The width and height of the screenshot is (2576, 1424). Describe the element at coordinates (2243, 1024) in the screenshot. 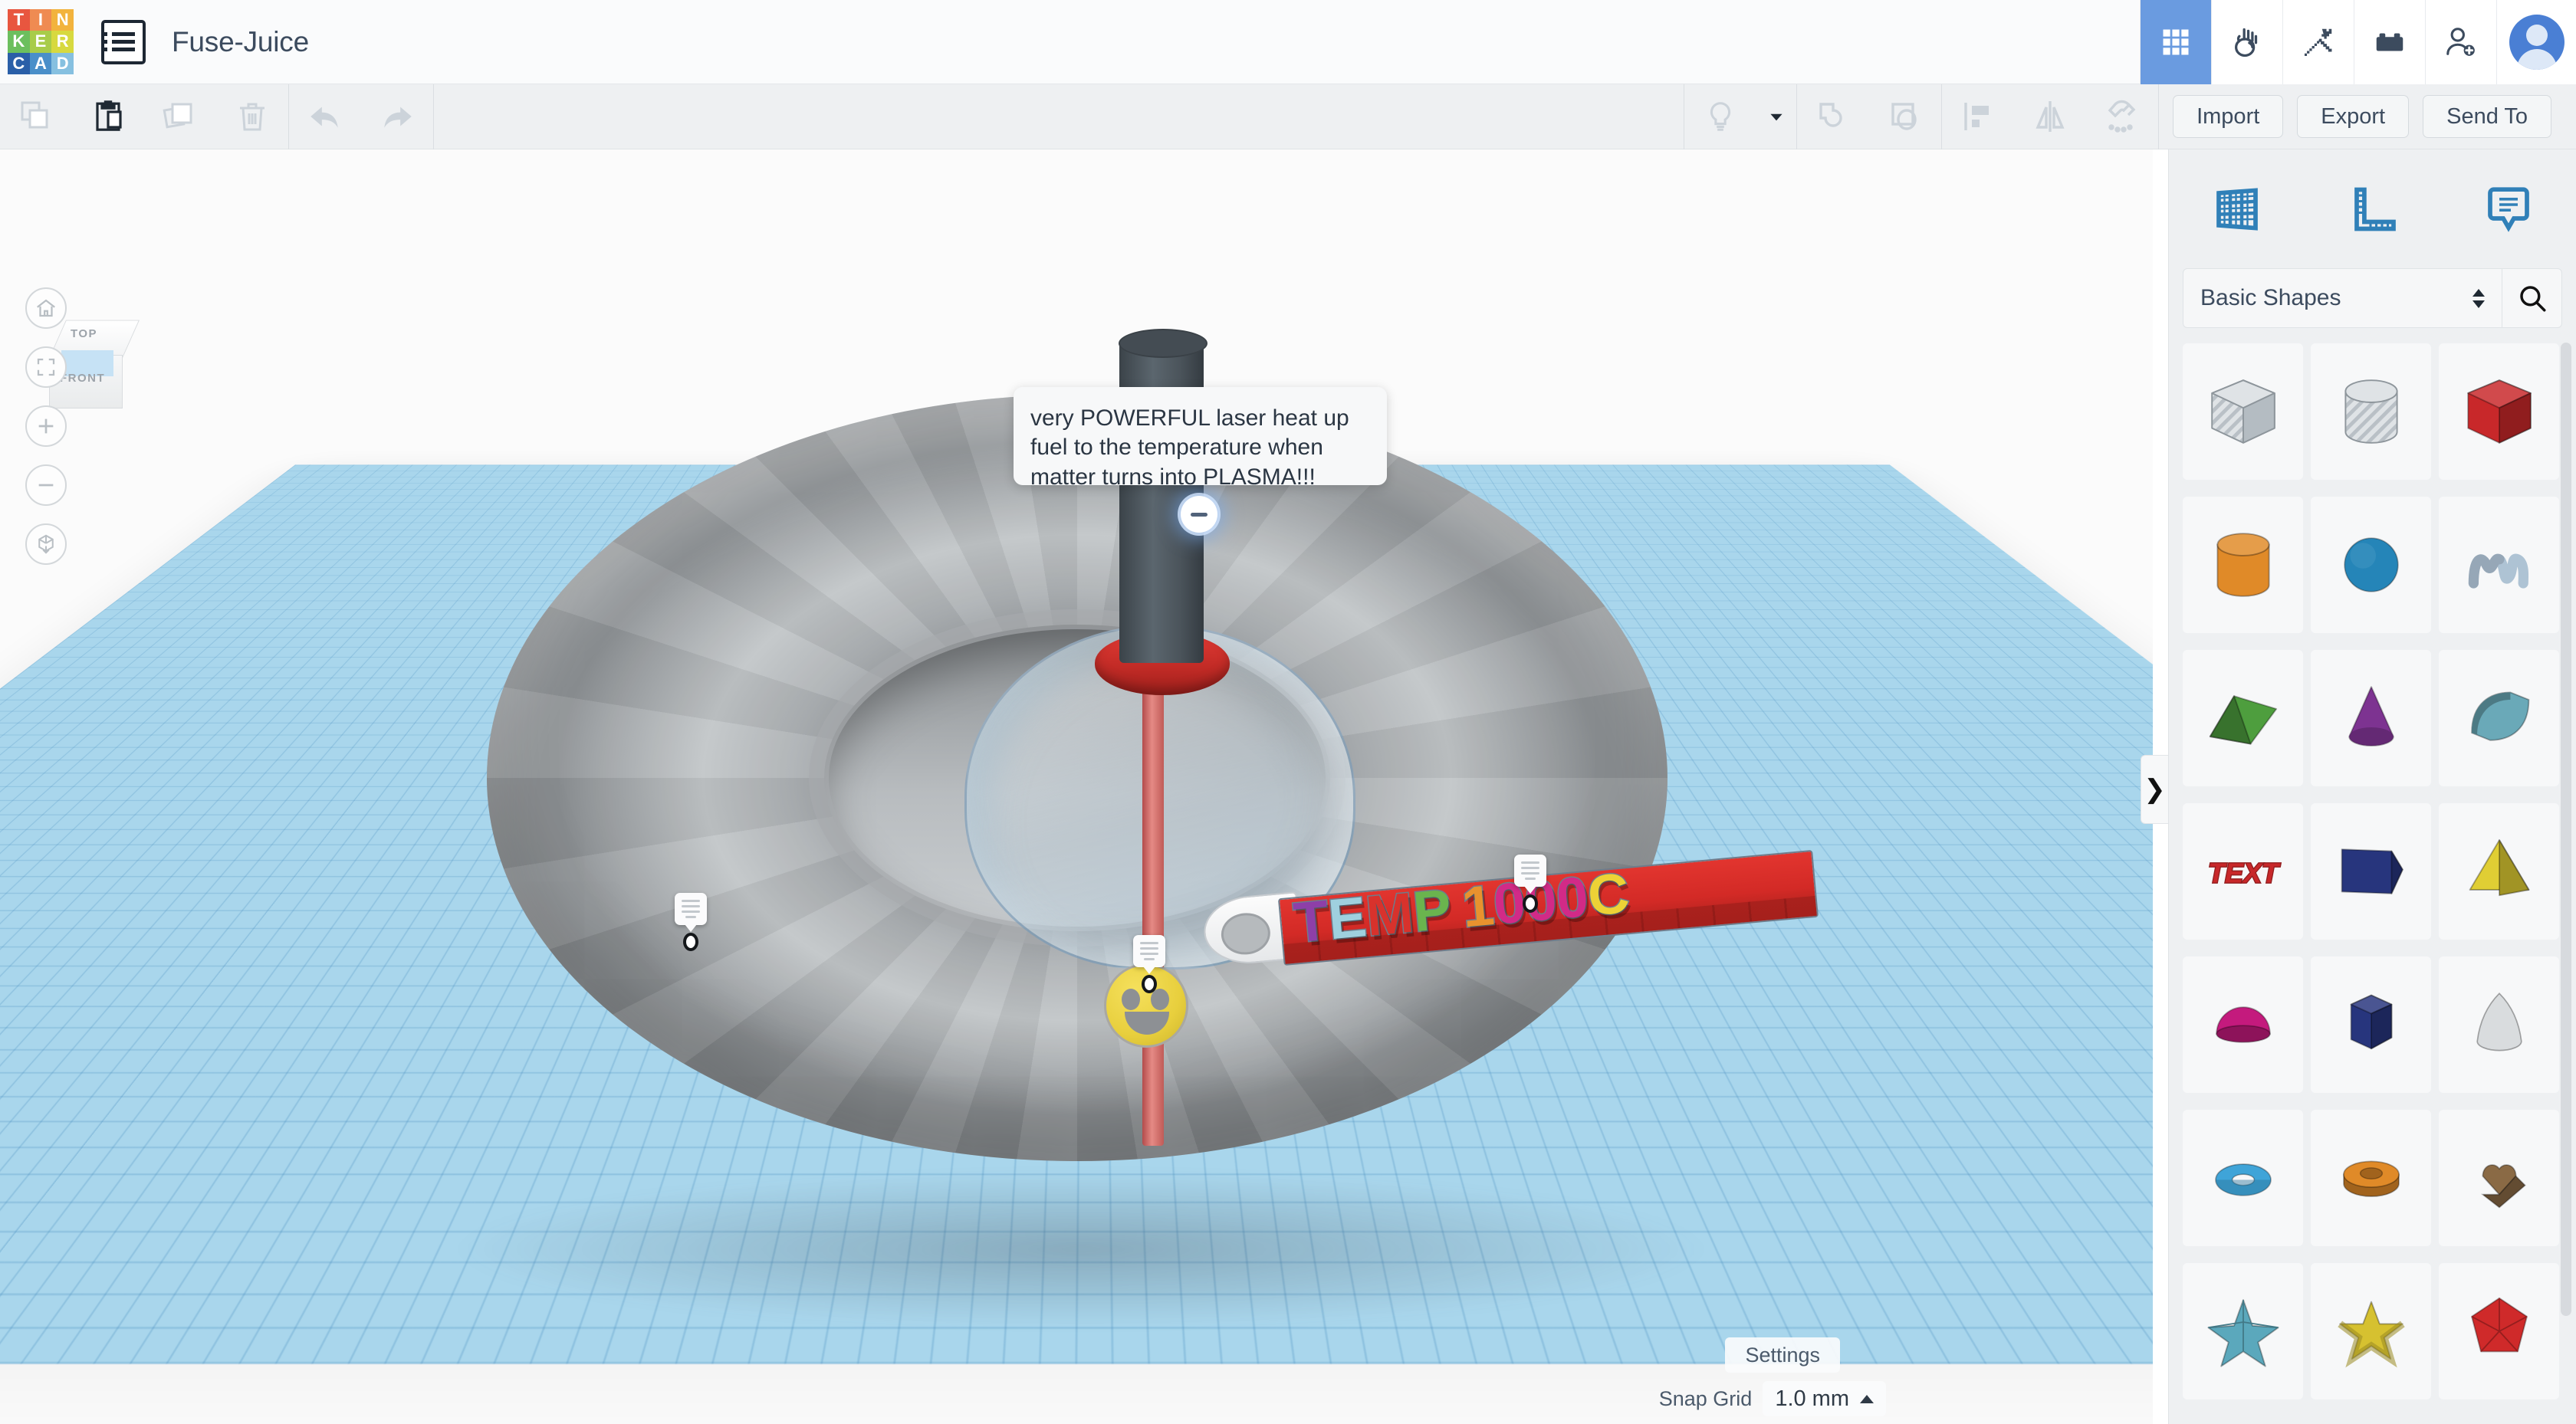

I see `shape-hemisphere` at that location.